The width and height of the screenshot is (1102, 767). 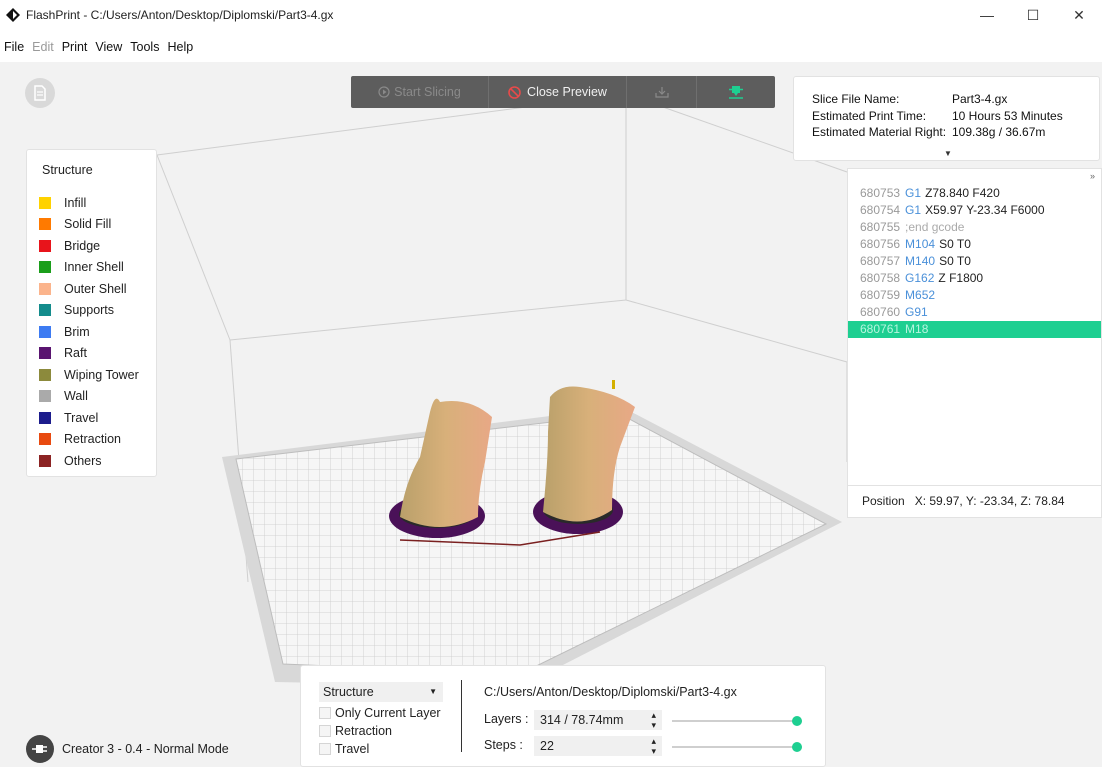 I want to click on start-slicing-button: Start Slicing, so click(x=420, y=92).